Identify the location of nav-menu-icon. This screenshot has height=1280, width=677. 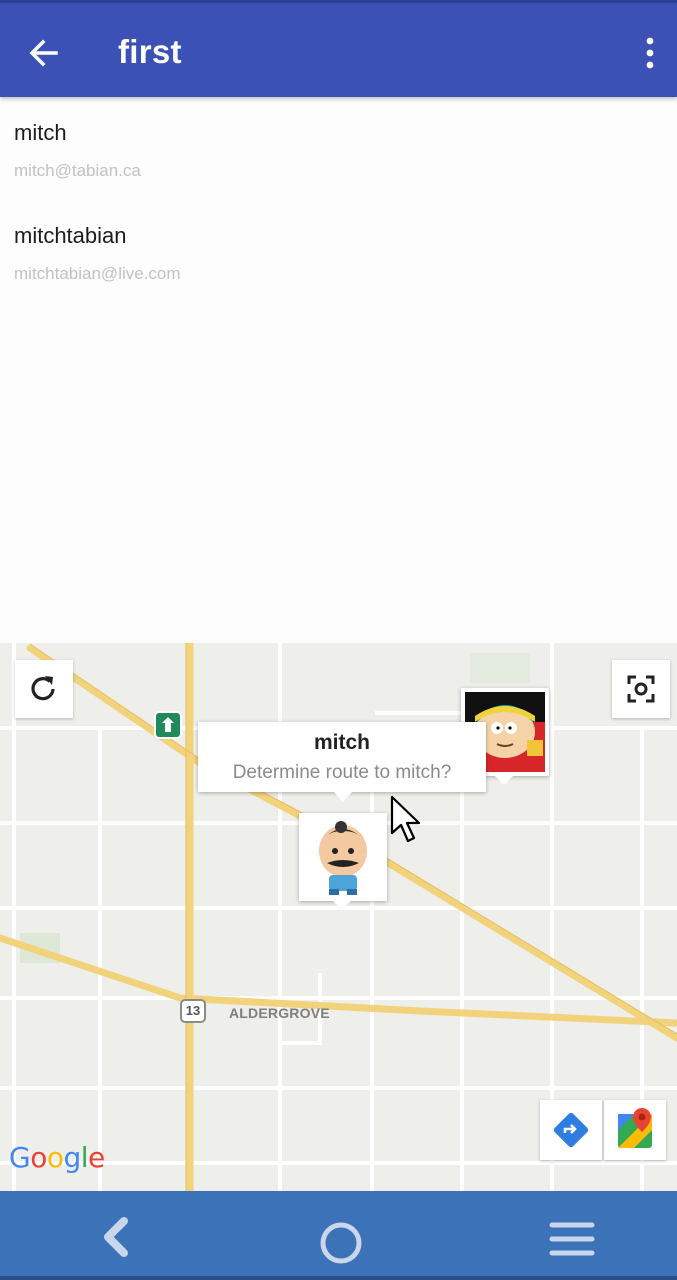
(572, 1239).